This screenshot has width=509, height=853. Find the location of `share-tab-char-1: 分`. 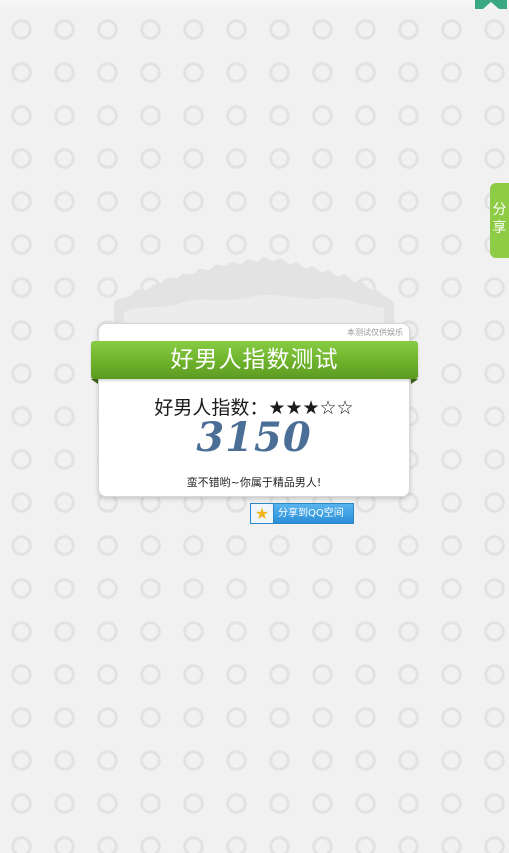

share-tab-char-1: 分 is located at coordinates (499, 210).